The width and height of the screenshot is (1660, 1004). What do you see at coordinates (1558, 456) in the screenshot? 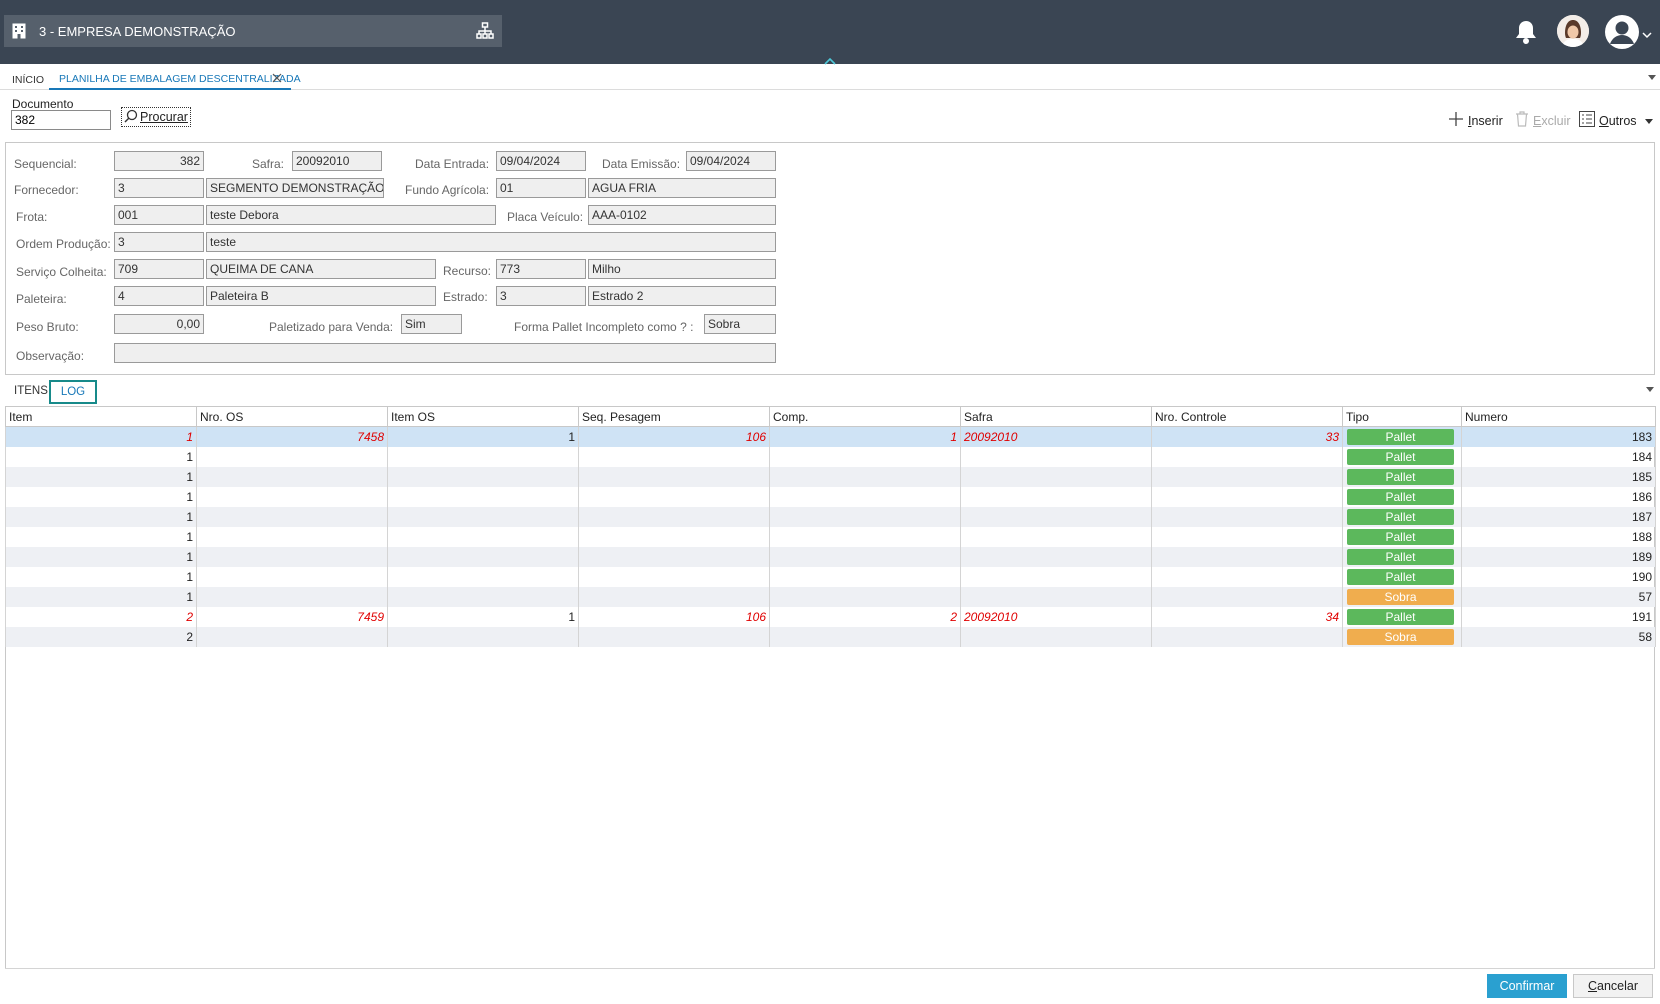
I see `cell-numero: 184` at bounding box center [1558, 456].